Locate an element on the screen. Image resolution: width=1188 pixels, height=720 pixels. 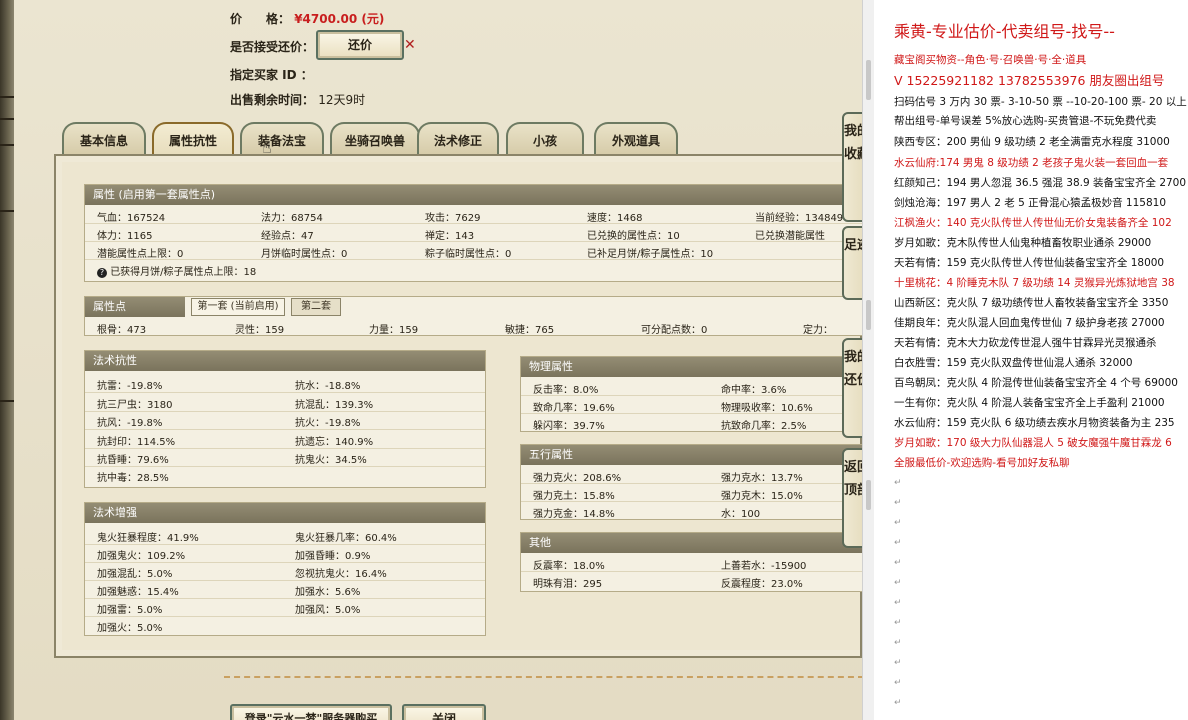
counter-offer-button: 还价 ✕ is located at coordinates (366, 45).